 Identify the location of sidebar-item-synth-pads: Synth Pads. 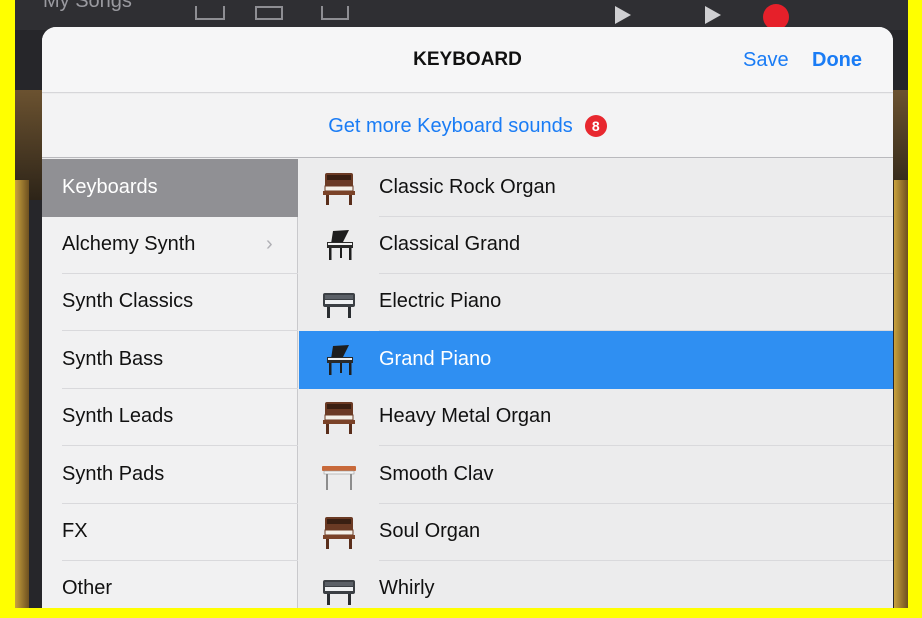
(170, 475).